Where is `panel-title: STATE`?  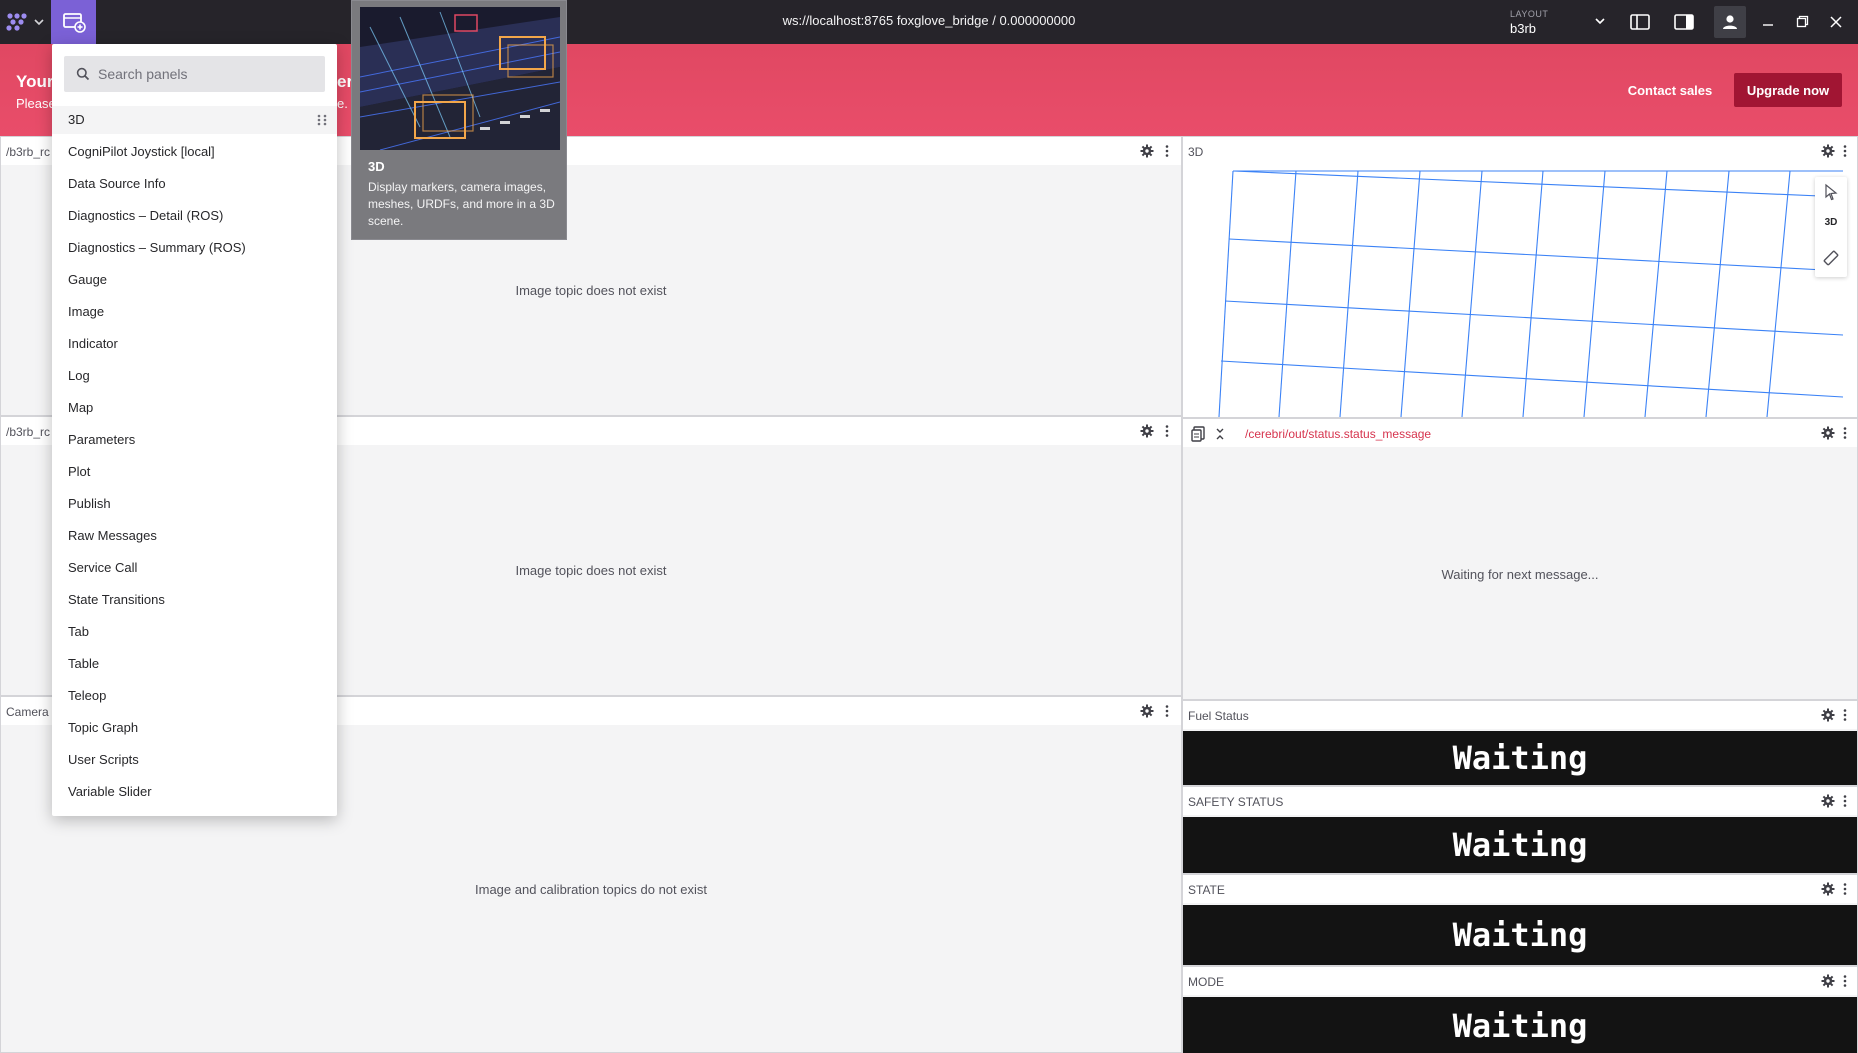
panel-title: STATE is located at coordinates (1206, 890).